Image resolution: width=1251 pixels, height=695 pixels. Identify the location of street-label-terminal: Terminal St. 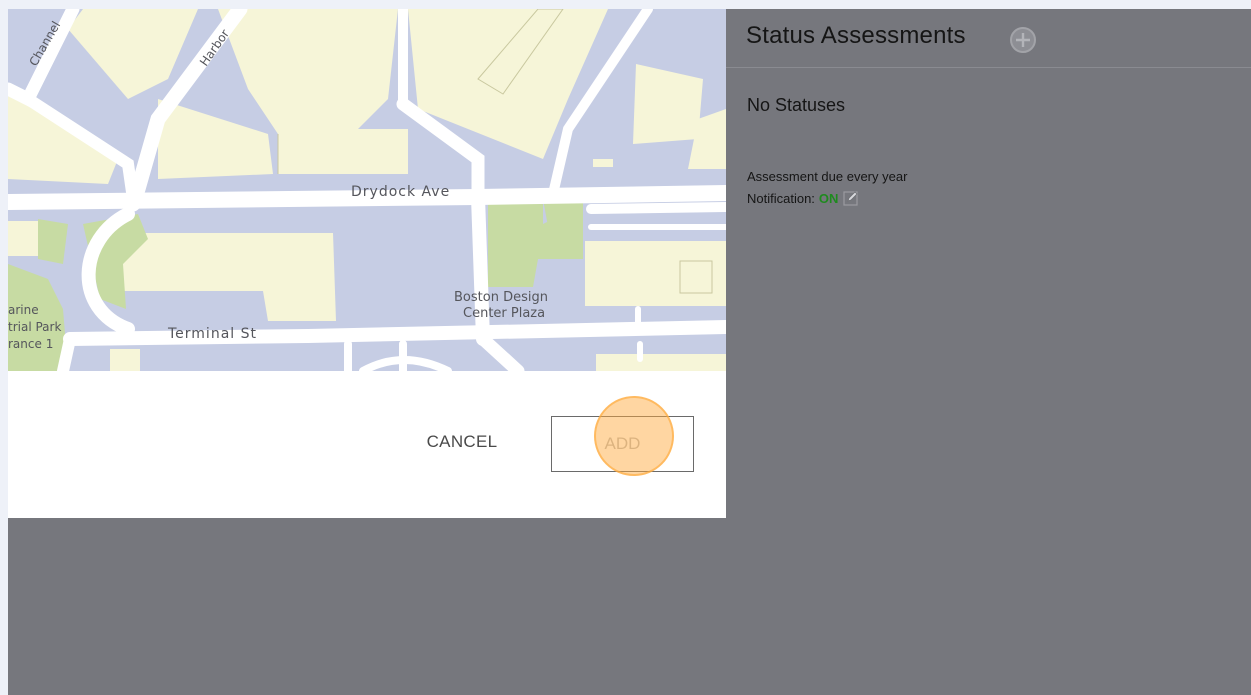
(212, 334).